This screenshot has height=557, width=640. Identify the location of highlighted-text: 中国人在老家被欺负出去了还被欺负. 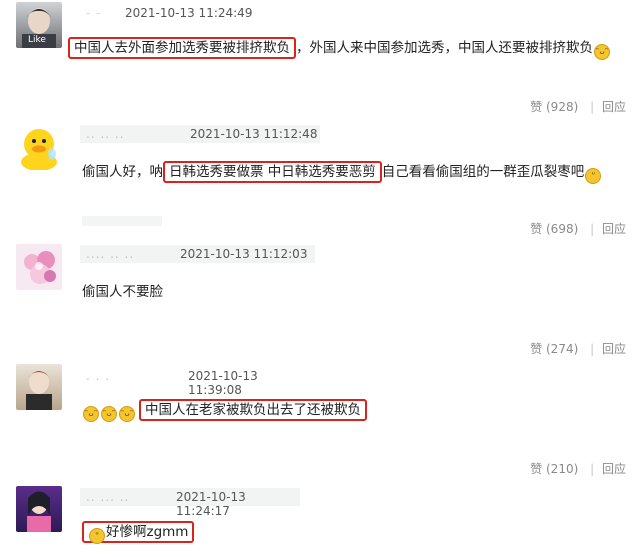
(253, 410).